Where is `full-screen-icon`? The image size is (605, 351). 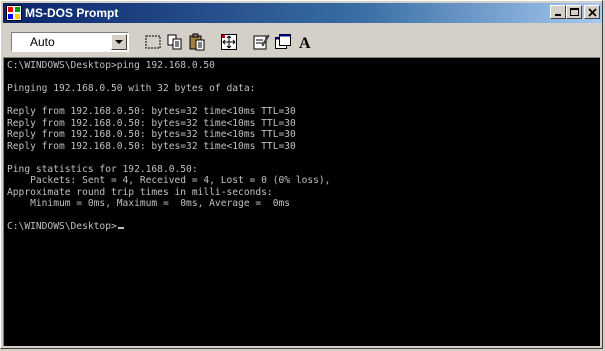
full-screen-icon is located at coordinates (229, 42).